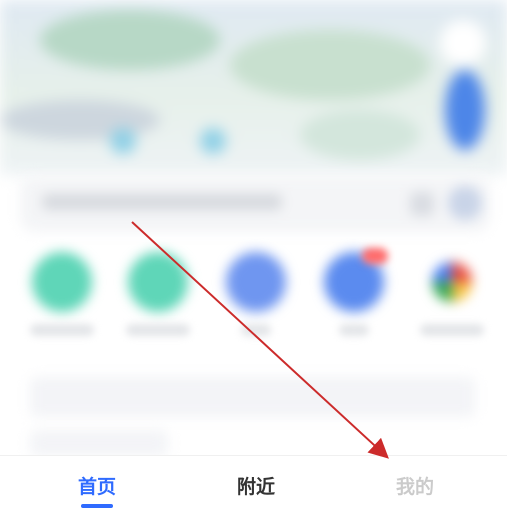  I want to click on search-placeholder, so click(162, 202).